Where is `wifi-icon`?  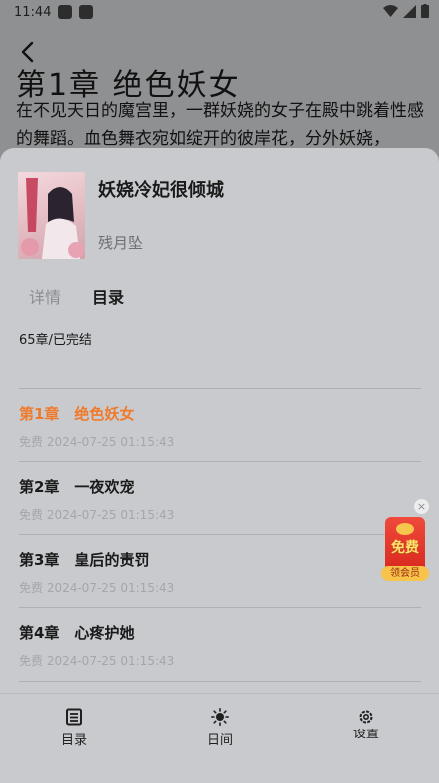 wifi-icon is located at coordinates (390, 11).